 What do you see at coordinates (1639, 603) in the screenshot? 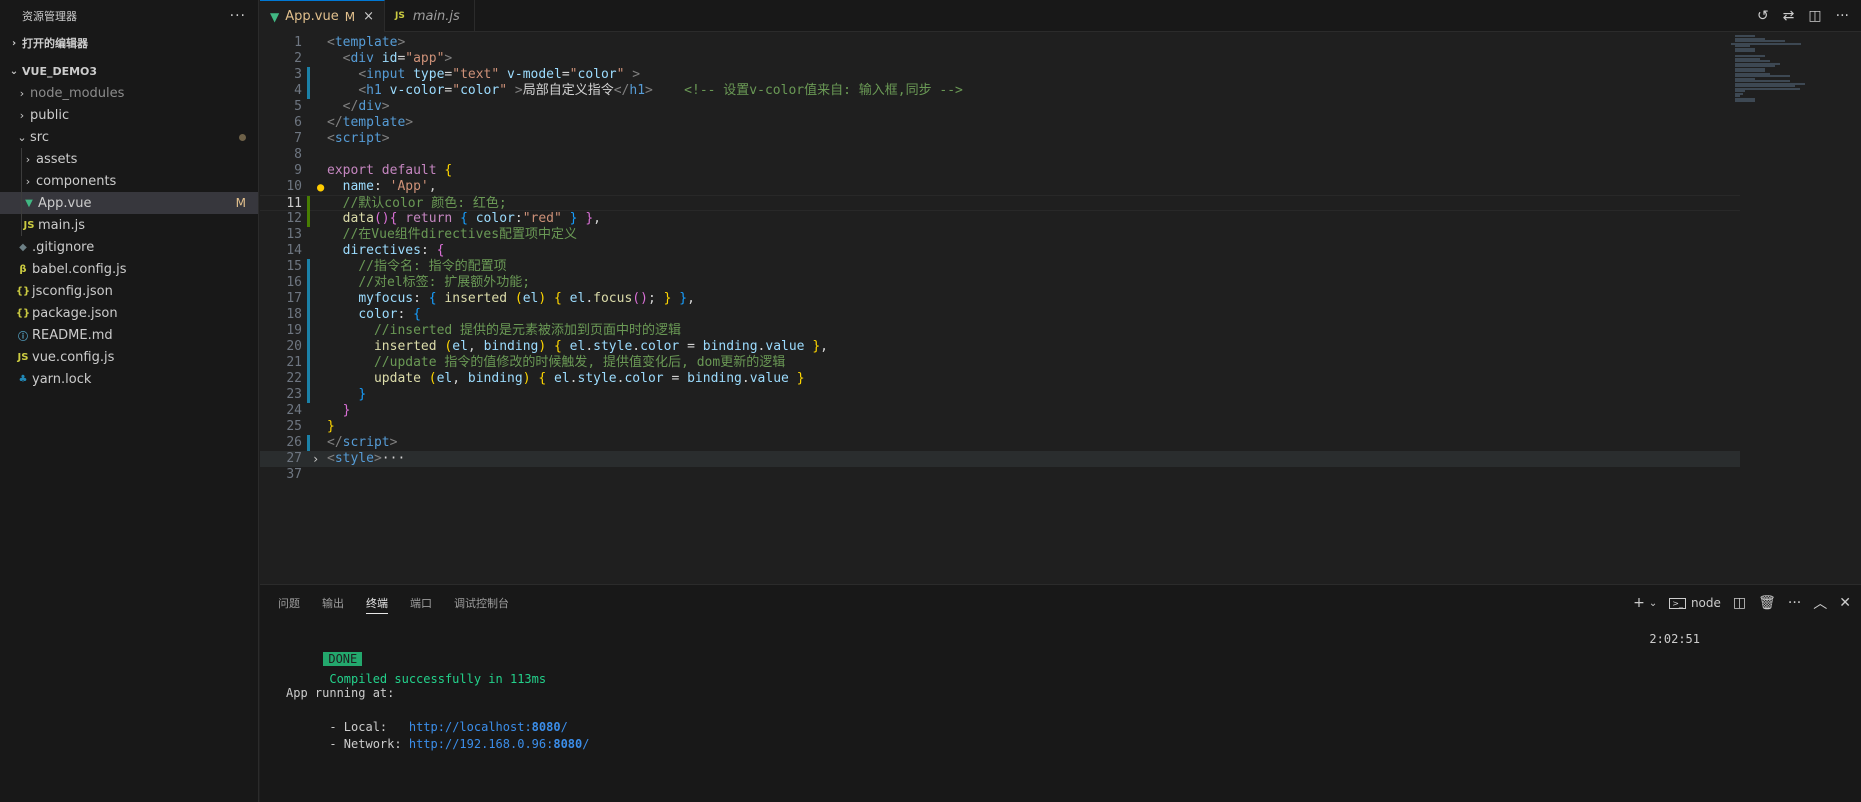
I see `new-terminal-icon: +` at bounding box center [1639, 603].